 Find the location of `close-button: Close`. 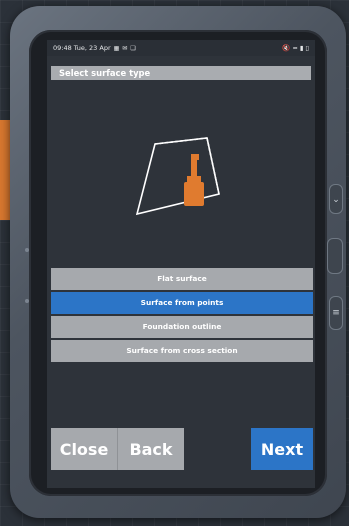

close-button: Close is located at coordinates (84, 449).